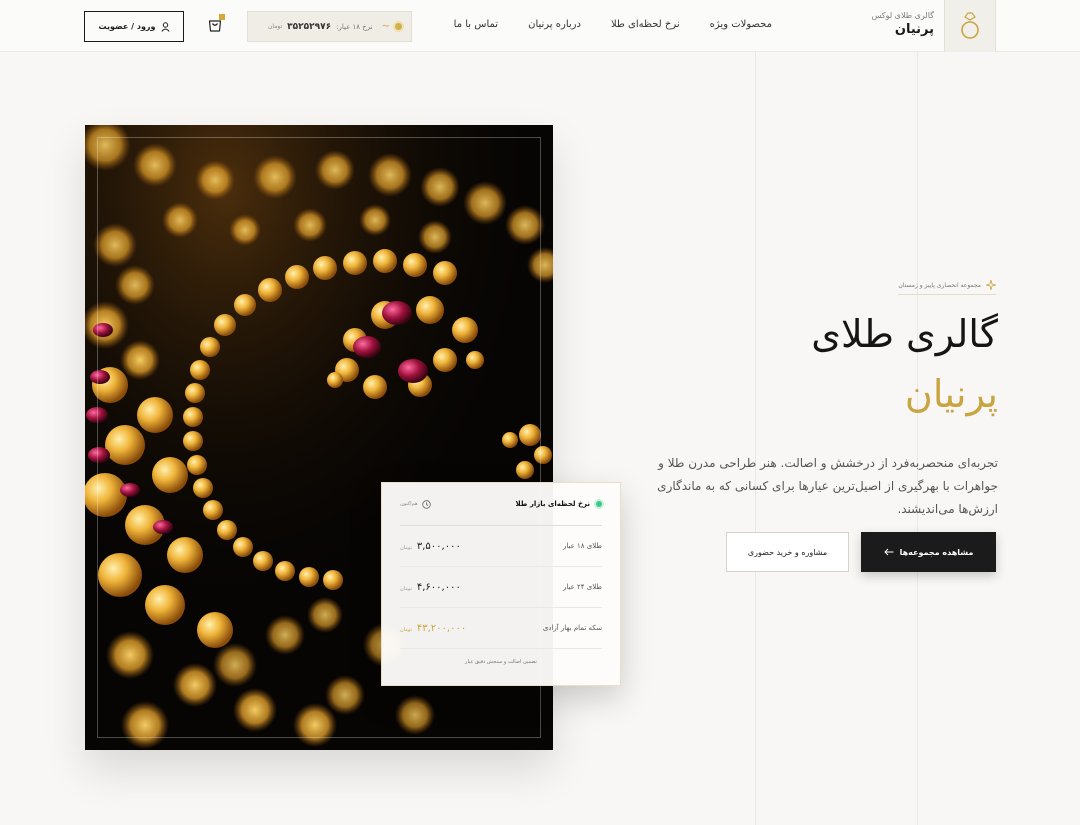 This screenshot has width=1080, height=825. I want to click on ticker-label: نرخ ۱۸ عیار:, so click(354, 26).